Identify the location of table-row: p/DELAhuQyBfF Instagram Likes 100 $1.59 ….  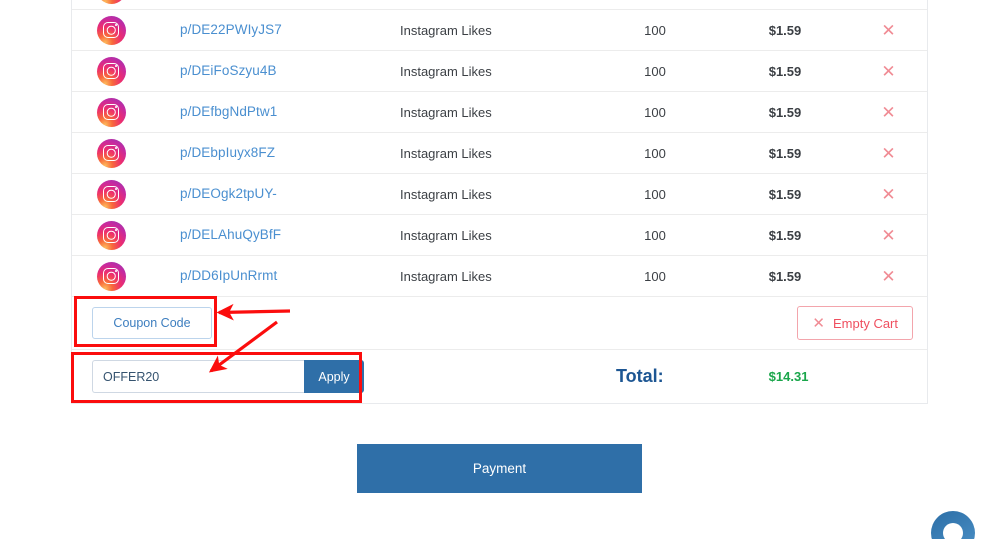
(499, 235).